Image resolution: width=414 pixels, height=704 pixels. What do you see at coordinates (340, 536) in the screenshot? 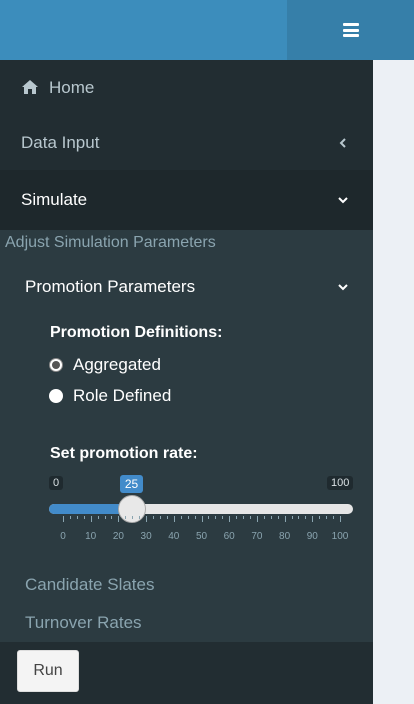
I see `slider-tick-label: 100` at bounding box center [340, 536].